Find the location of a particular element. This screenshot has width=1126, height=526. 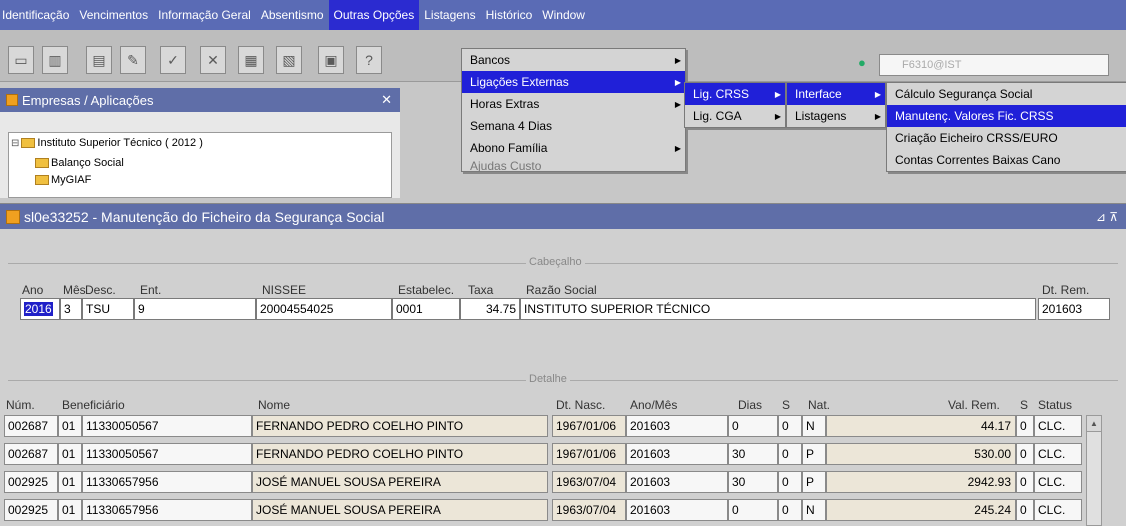

menu-item-manutenc-valores-fic-crss: Manutenç. Valores Fic. CRSS is located at coordinates (1006, 116).